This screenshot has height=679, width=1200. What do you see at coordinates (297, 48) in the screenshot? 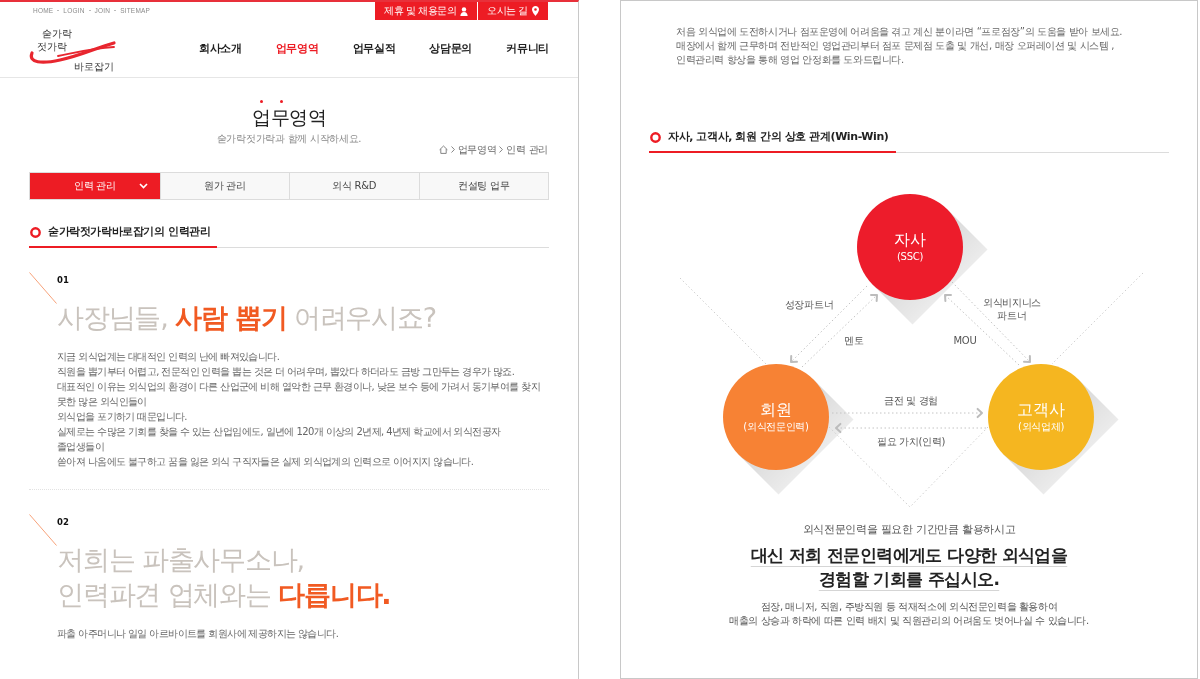
I see `nav-link: 업무영역` at bounding box center [297, 48].